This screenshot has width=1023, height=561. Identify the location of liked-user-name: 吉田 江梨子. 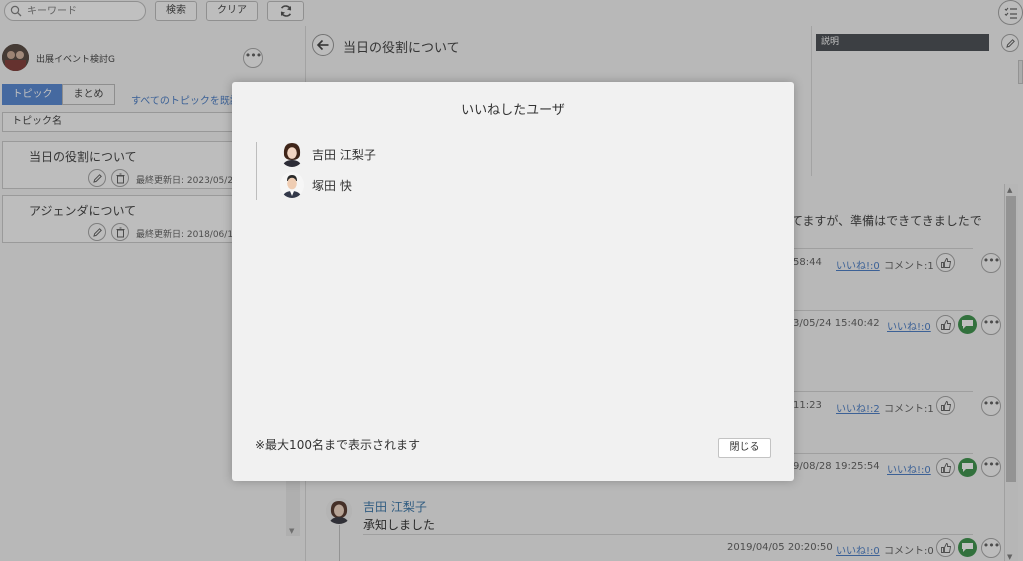
(344, 155).